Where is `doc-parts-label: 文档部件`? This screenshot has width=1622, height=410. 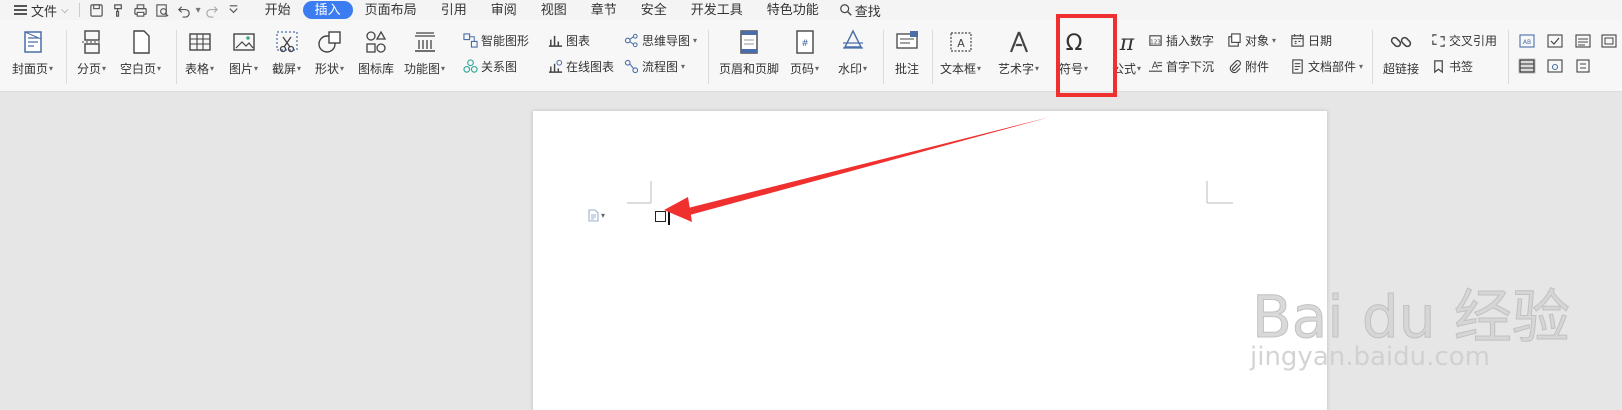 doc-parts-label: 文档部件 is located at coordinates (1332, 67).